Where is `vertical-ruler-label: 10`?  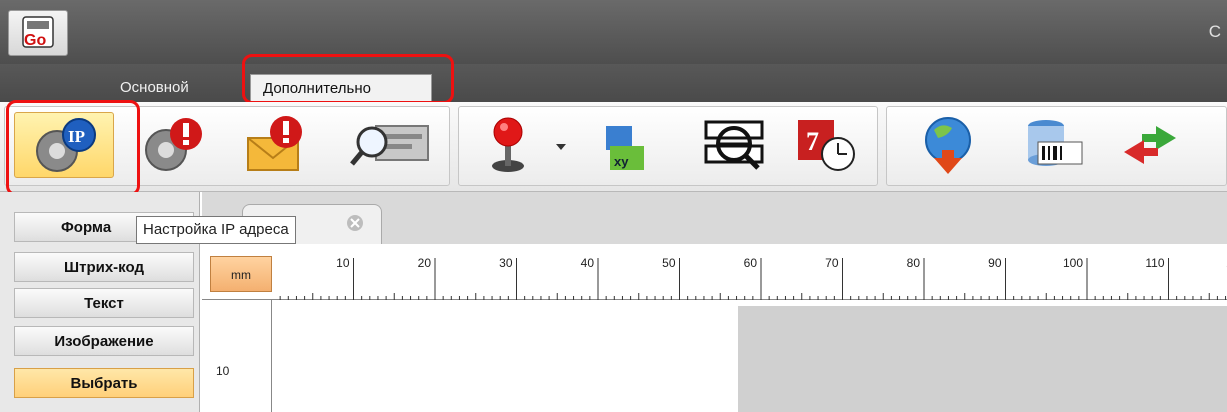
vertical-ruler-label: 10 is located at coordinates (223, 371).